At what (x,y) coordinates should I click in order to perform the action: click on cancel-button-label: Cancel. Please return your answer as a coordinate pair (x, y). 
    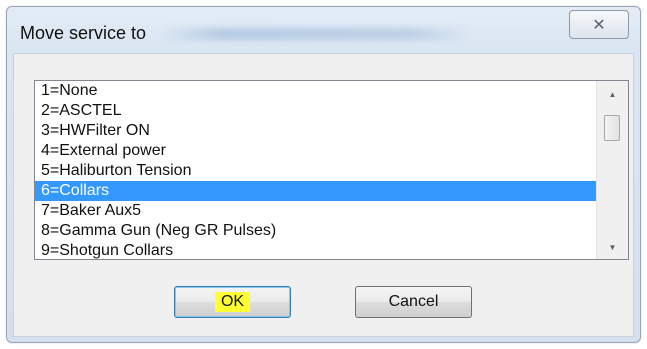
    Looking at the image, I should click on (413, 301).